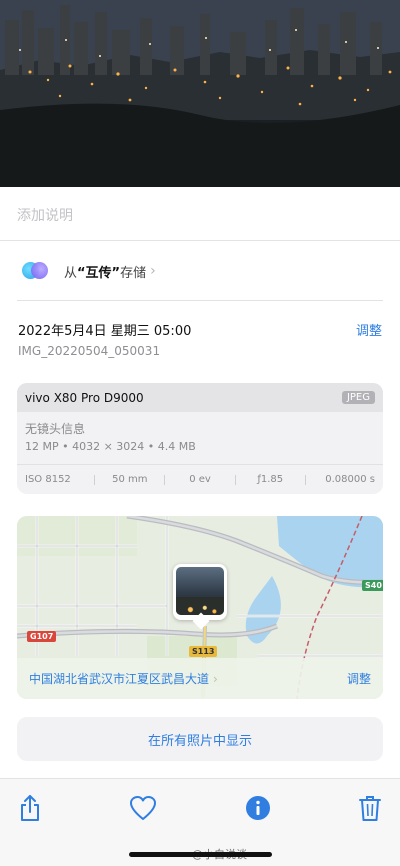 The image size is (400, 866). What do you see at coordinates (203, 651) in the screenshot?
I see `road-badge-s113: S113` at bounding box center [203, 651].